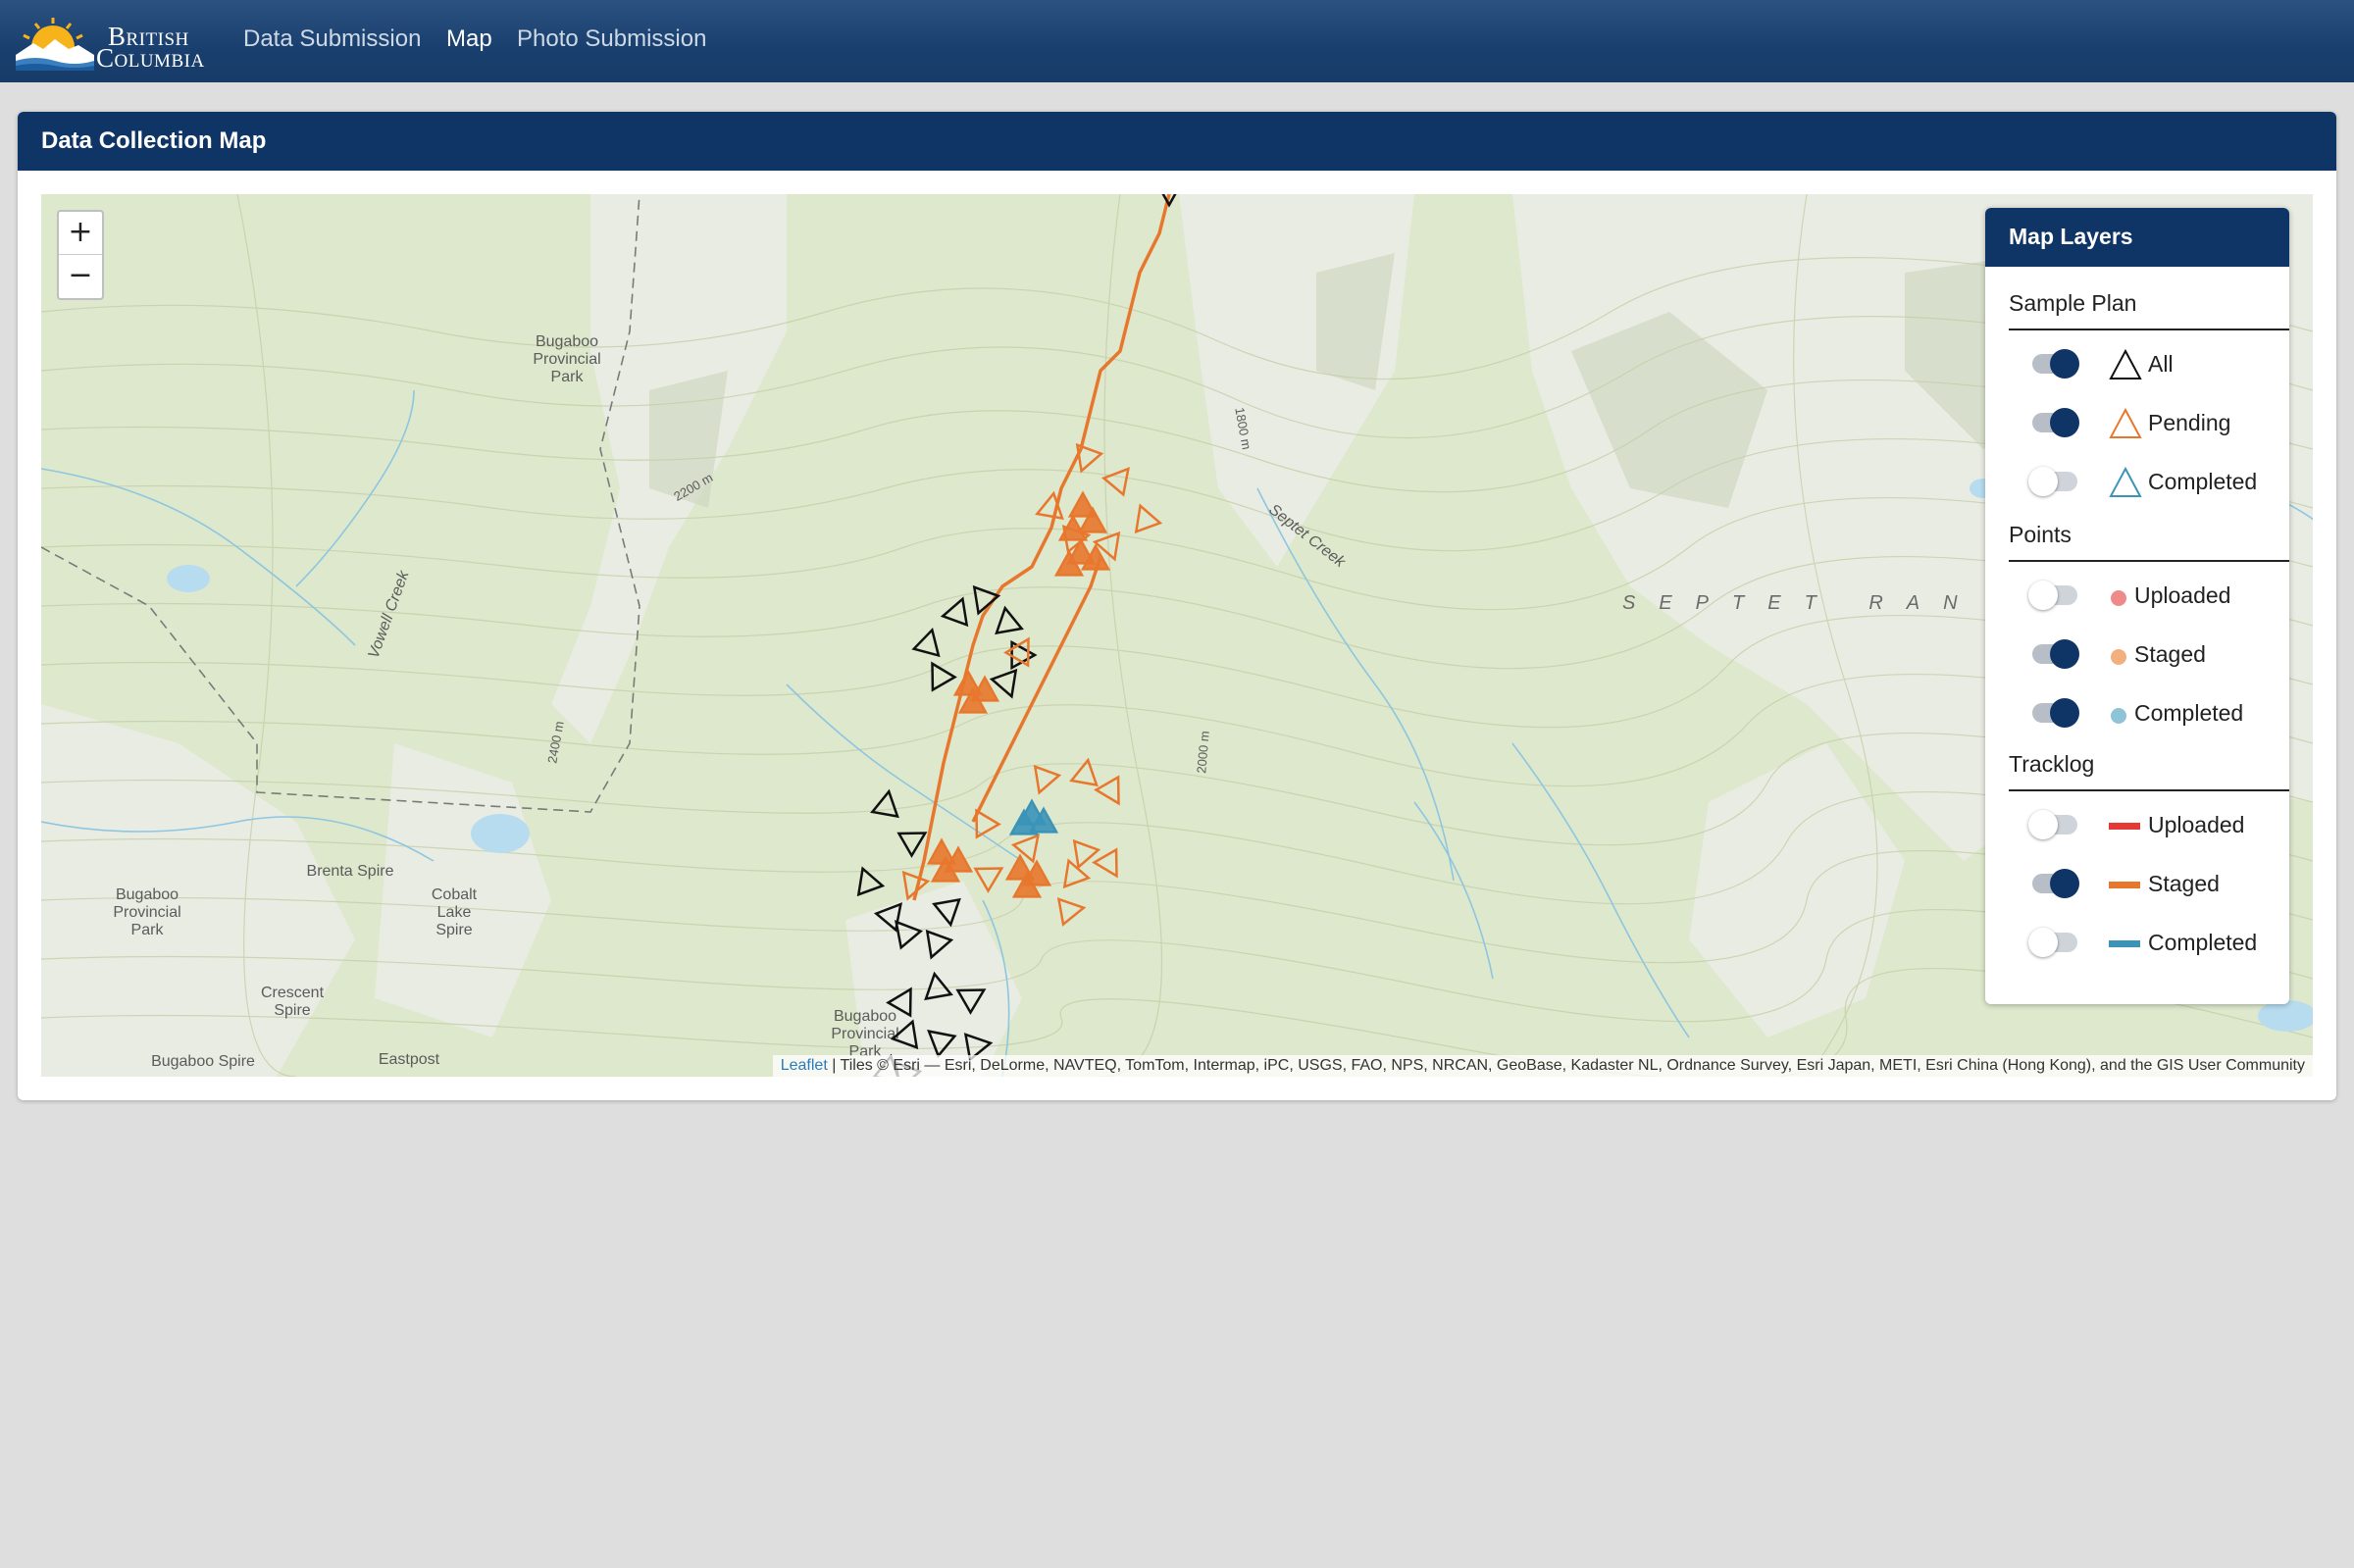 Image resolution: width=2354 pixels, height=1568 pixels. Describe the element at coordinates (1177, 141) in the screenshot. I see `card-title: Data Collection Map` at that location.